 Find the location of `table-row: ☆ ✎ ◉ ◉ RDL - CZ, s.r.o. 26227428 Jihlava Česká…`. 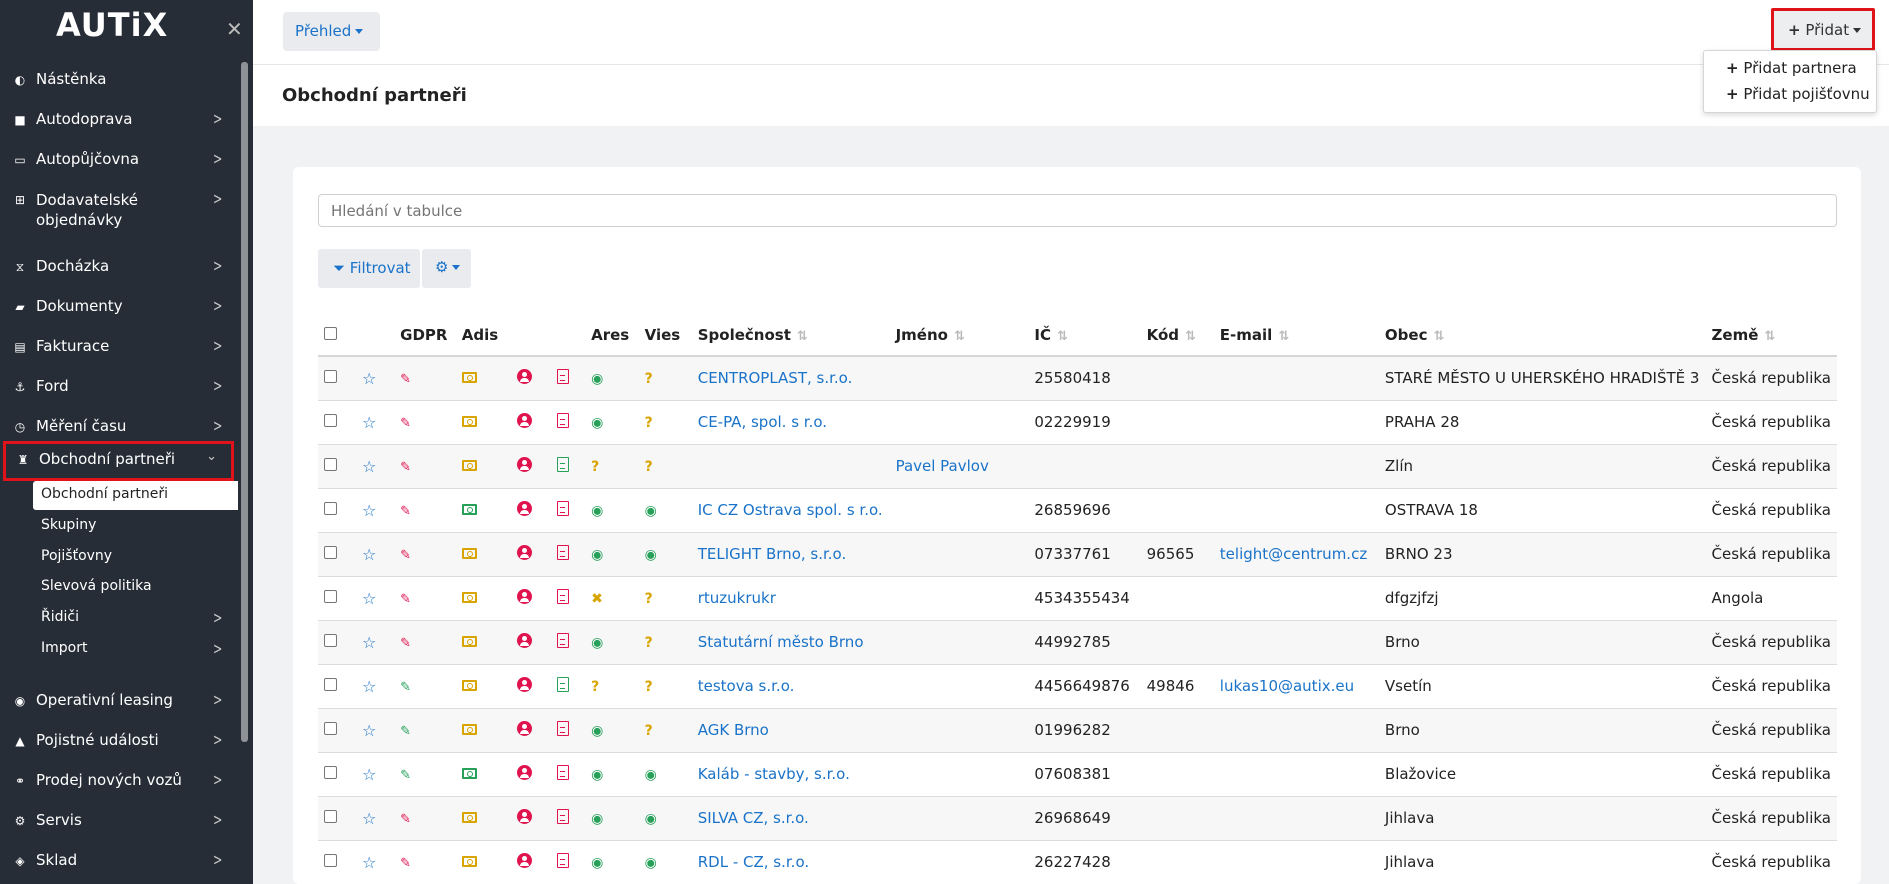

table-row: ☆ ✎ ◉ ◉ RDL - CZ, s.r.o. 26227428 Jihlava Česká… is located at coordinates (1077, 862).